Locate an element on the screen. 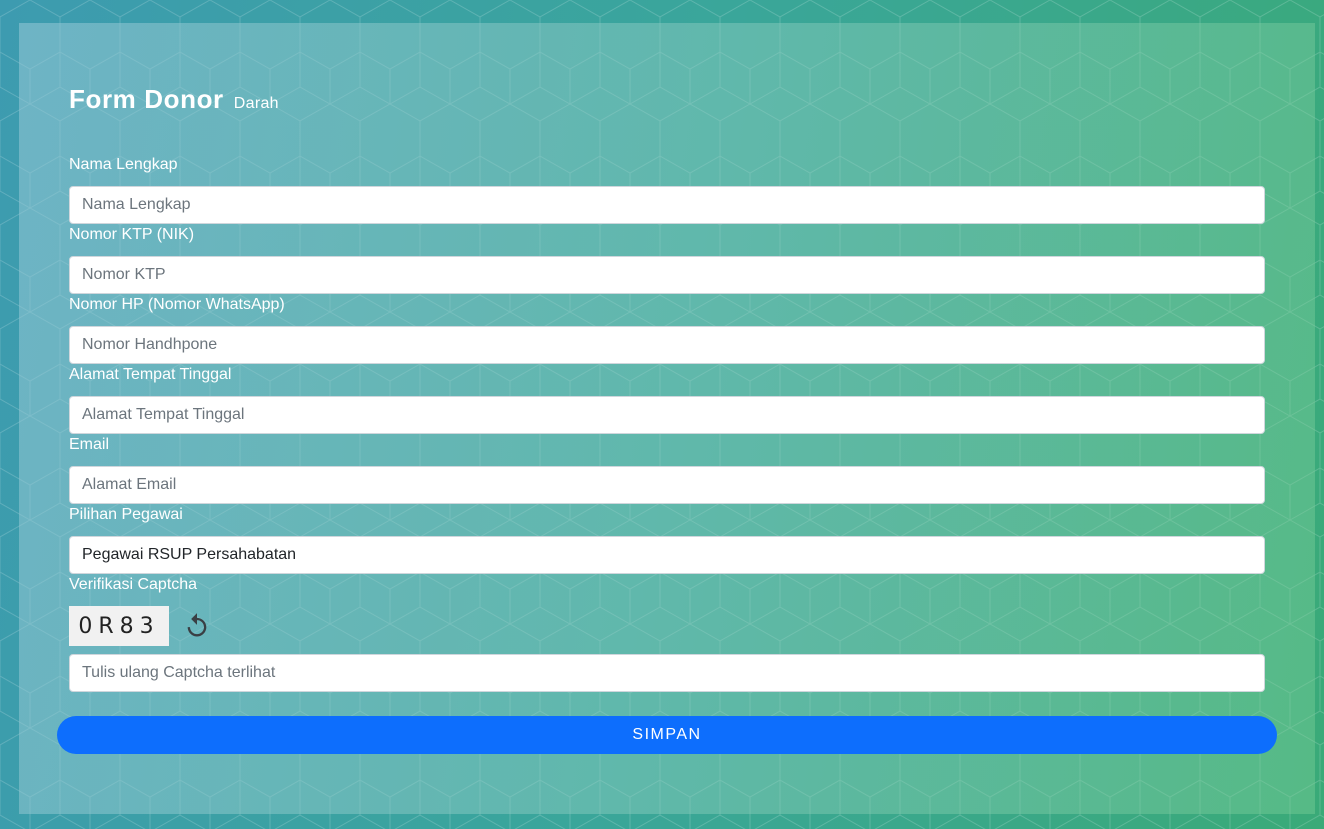 The width and height of the screenshot is (1324, 829). email-label: Email is located at coordinates (89, 444).